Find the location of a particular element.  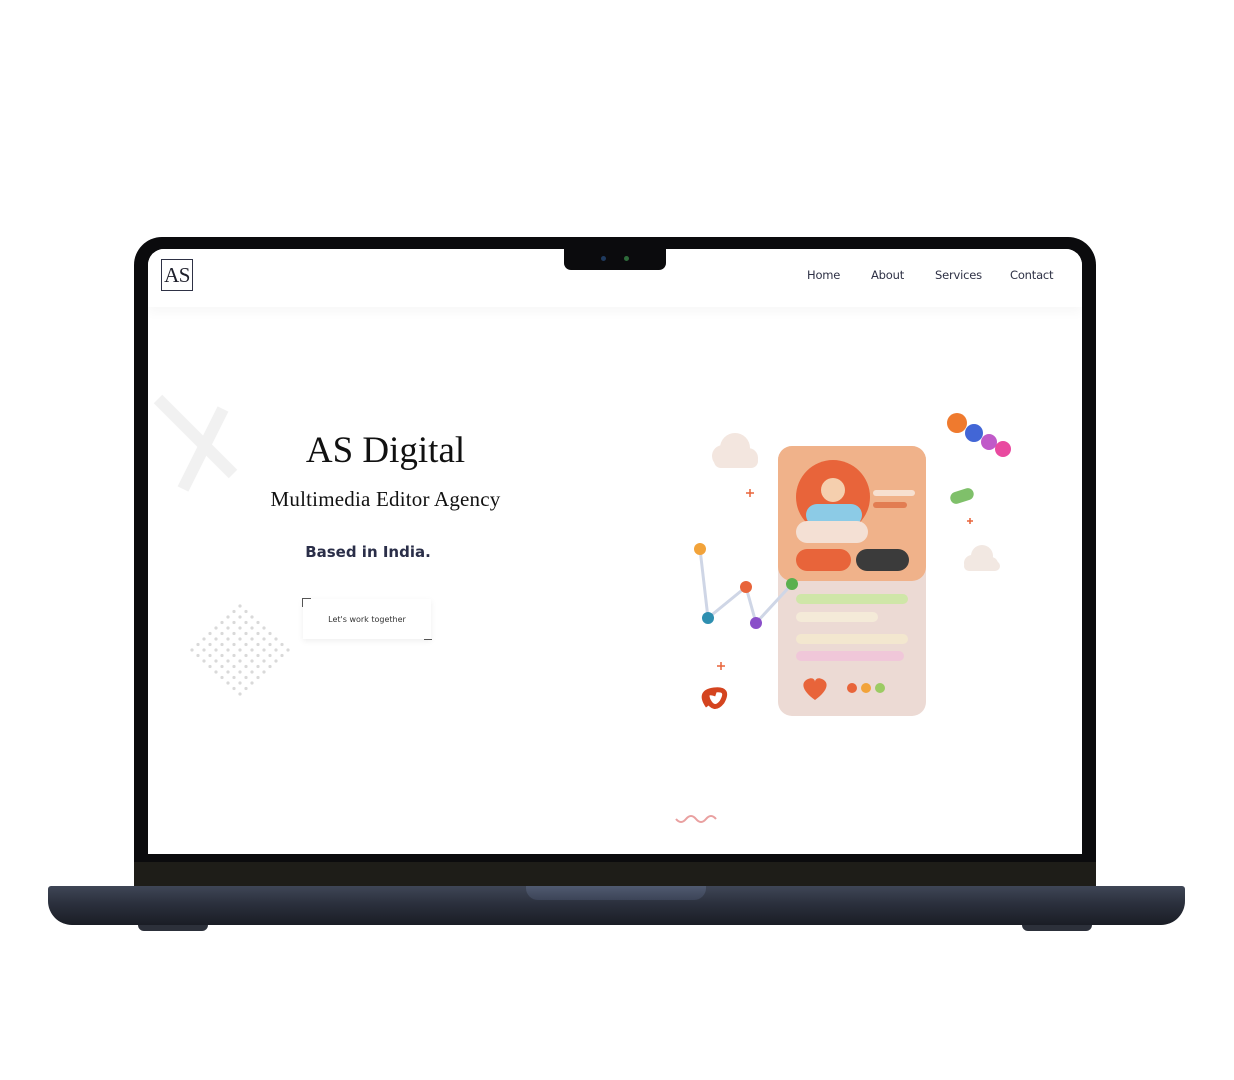

laptop-hinge is located at coordinates (615, 875).